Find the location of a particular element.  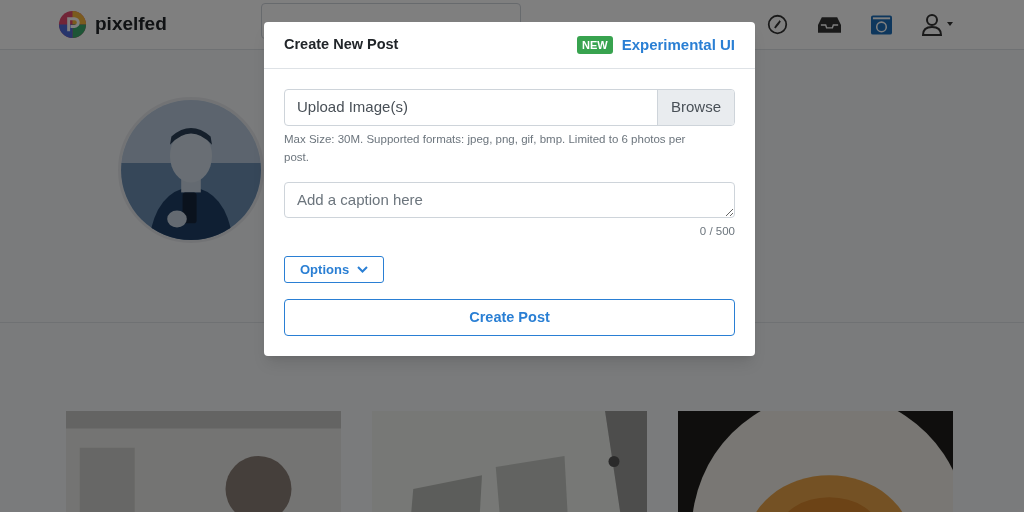

brand-name: pixelfed is located at coordinates (131, 24).